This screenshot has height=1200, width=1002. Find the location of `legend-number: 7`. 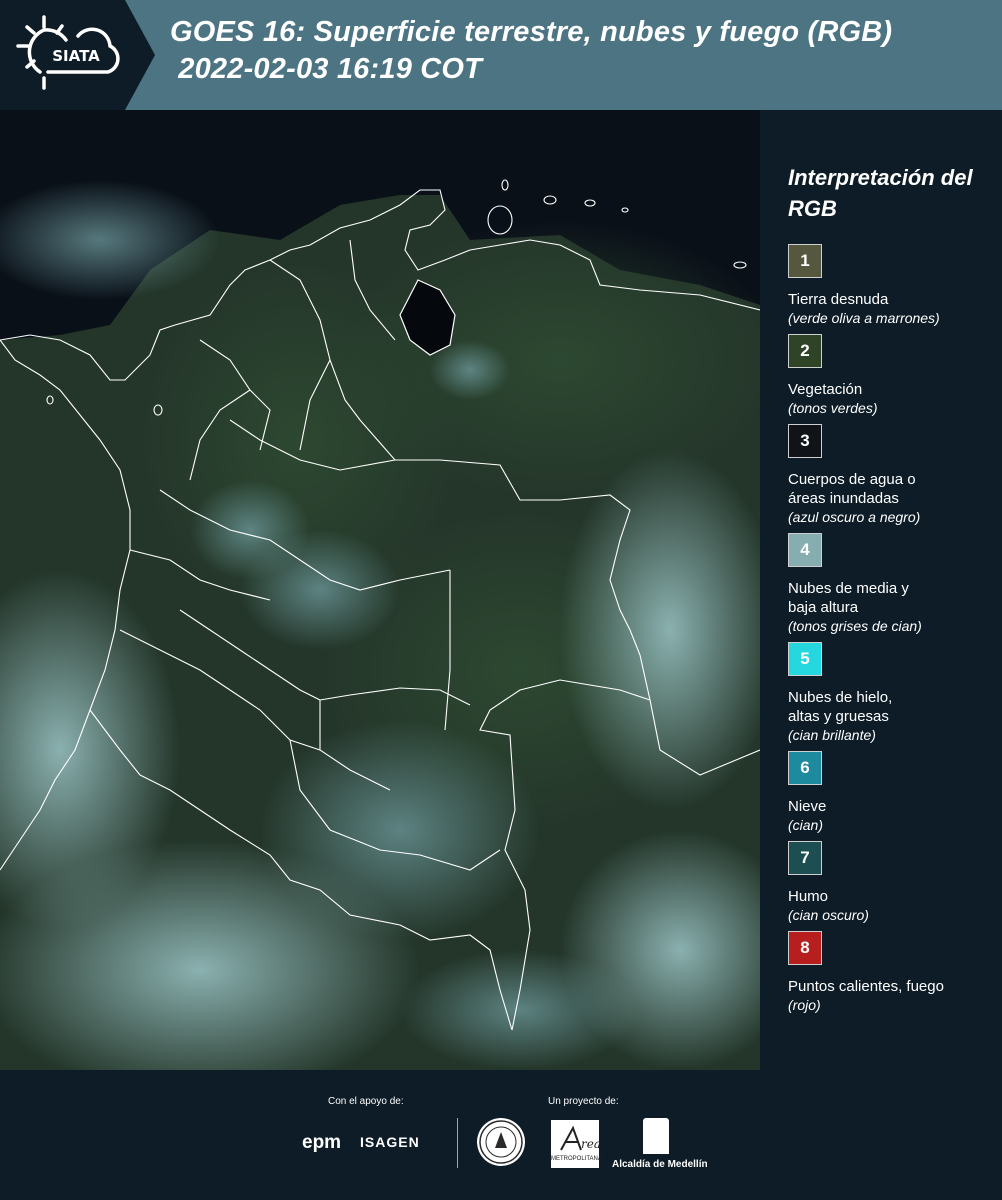

legend-number: 7 is located at coordinates (805, 857).